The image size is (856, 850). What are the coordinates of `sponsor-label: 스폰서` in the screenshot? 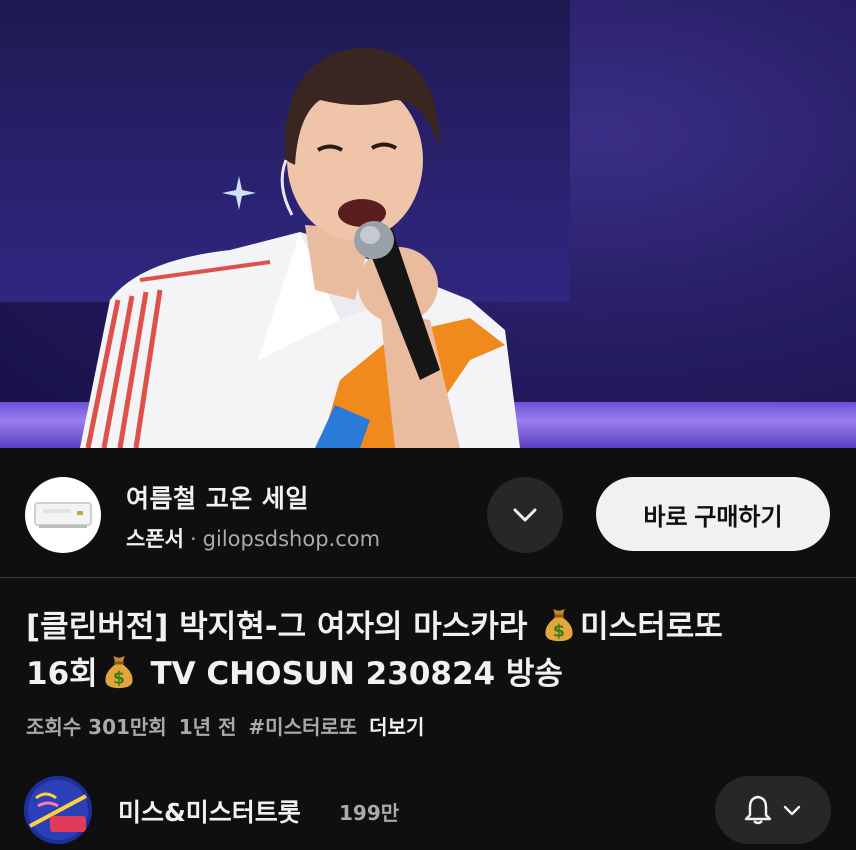 It's located at (155, 539).